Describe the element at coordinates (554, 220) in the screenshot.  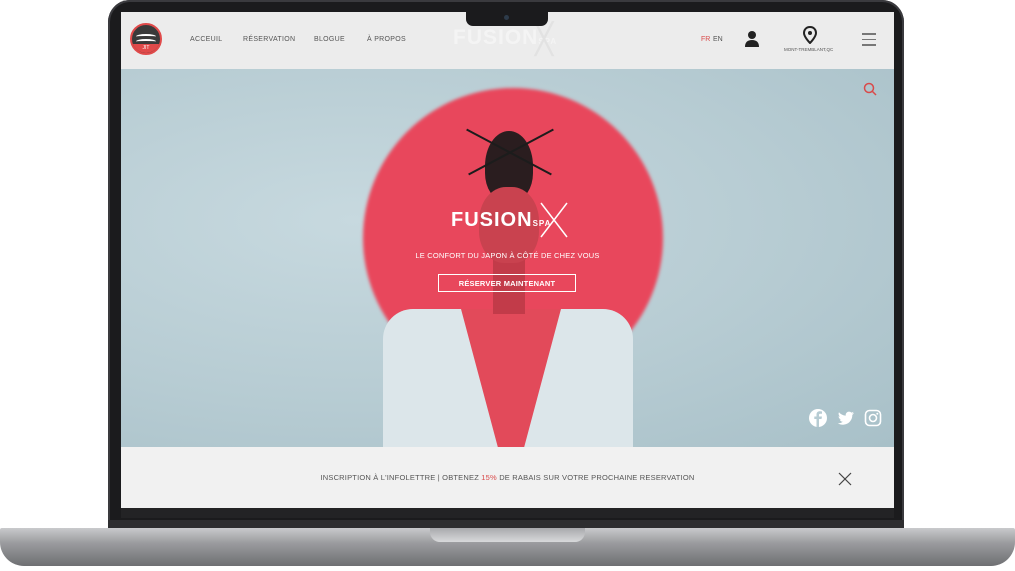
I see `brand-x-icon` at that location.